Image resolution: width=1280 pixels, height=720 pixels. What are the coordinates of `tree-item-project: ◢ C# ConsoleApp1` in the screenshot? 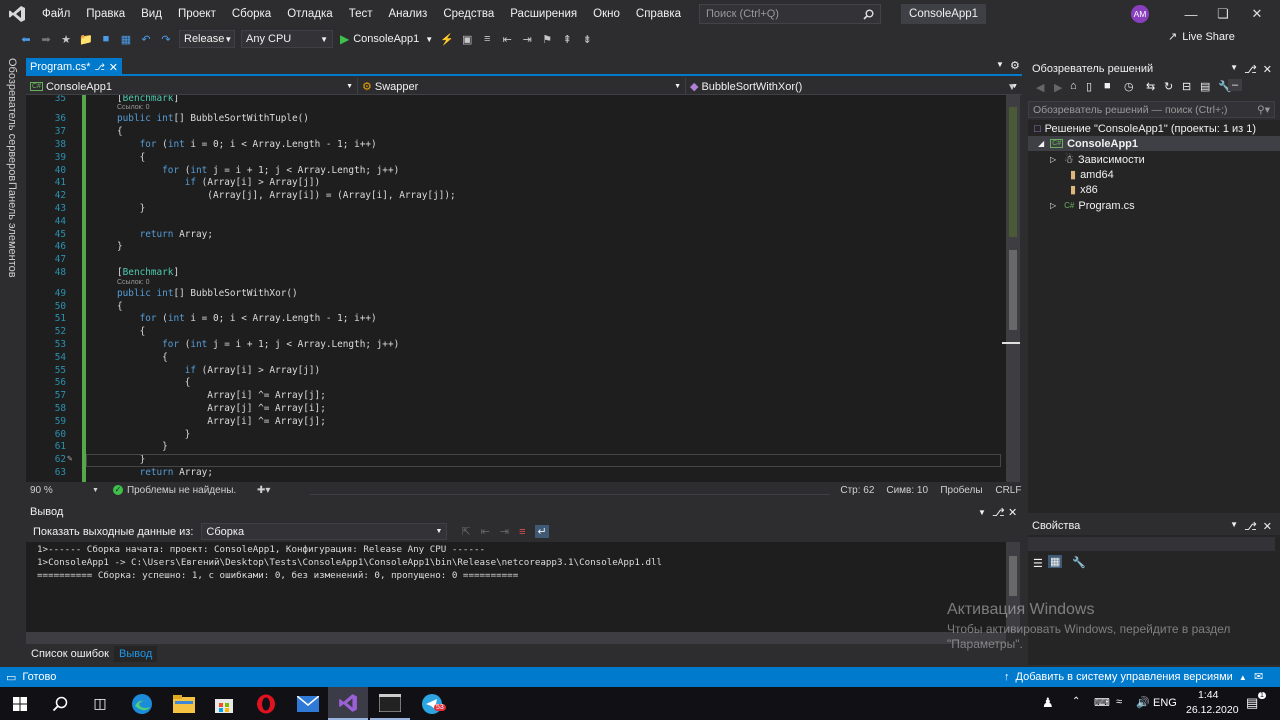 It's located at (1154, 143).